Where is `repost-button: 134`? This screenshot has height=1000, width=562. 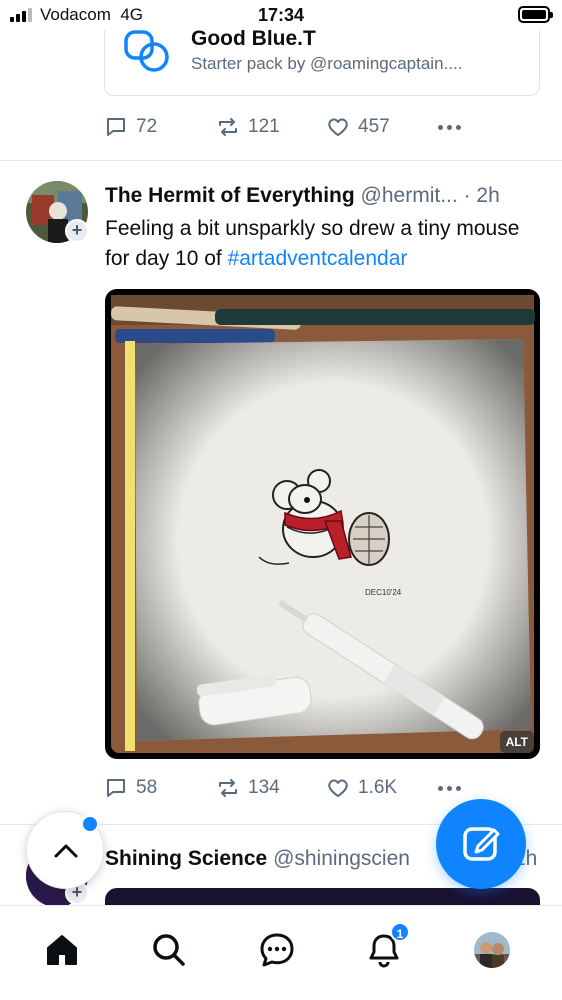
repost-button: 134 is located at coordinates (271, 788).